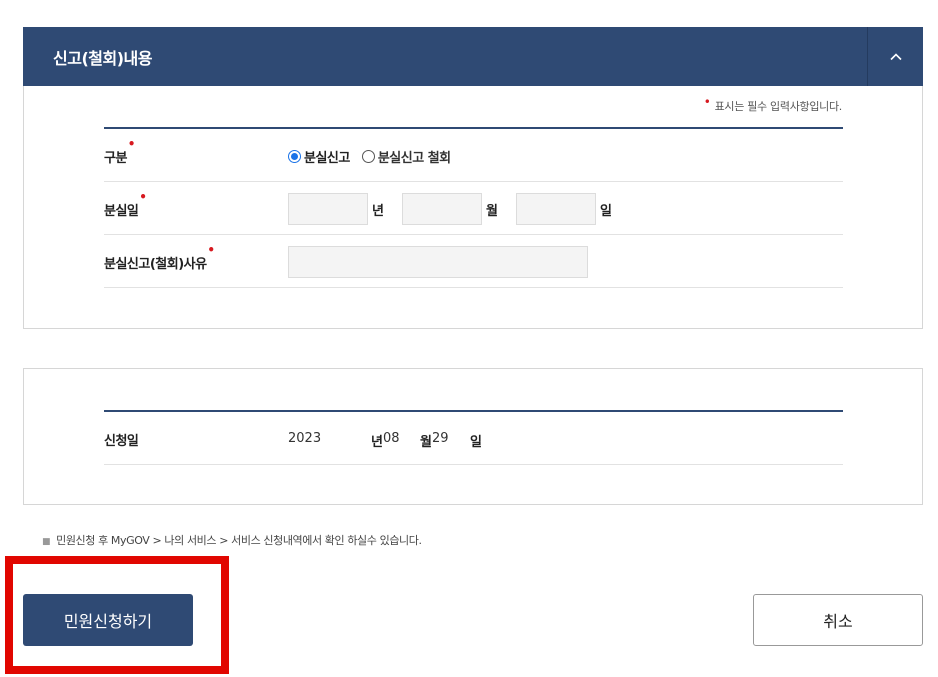  Describe the element at coordinates (121, 441) in the screenshot. I see `application-date-label: 신청일` at that location.